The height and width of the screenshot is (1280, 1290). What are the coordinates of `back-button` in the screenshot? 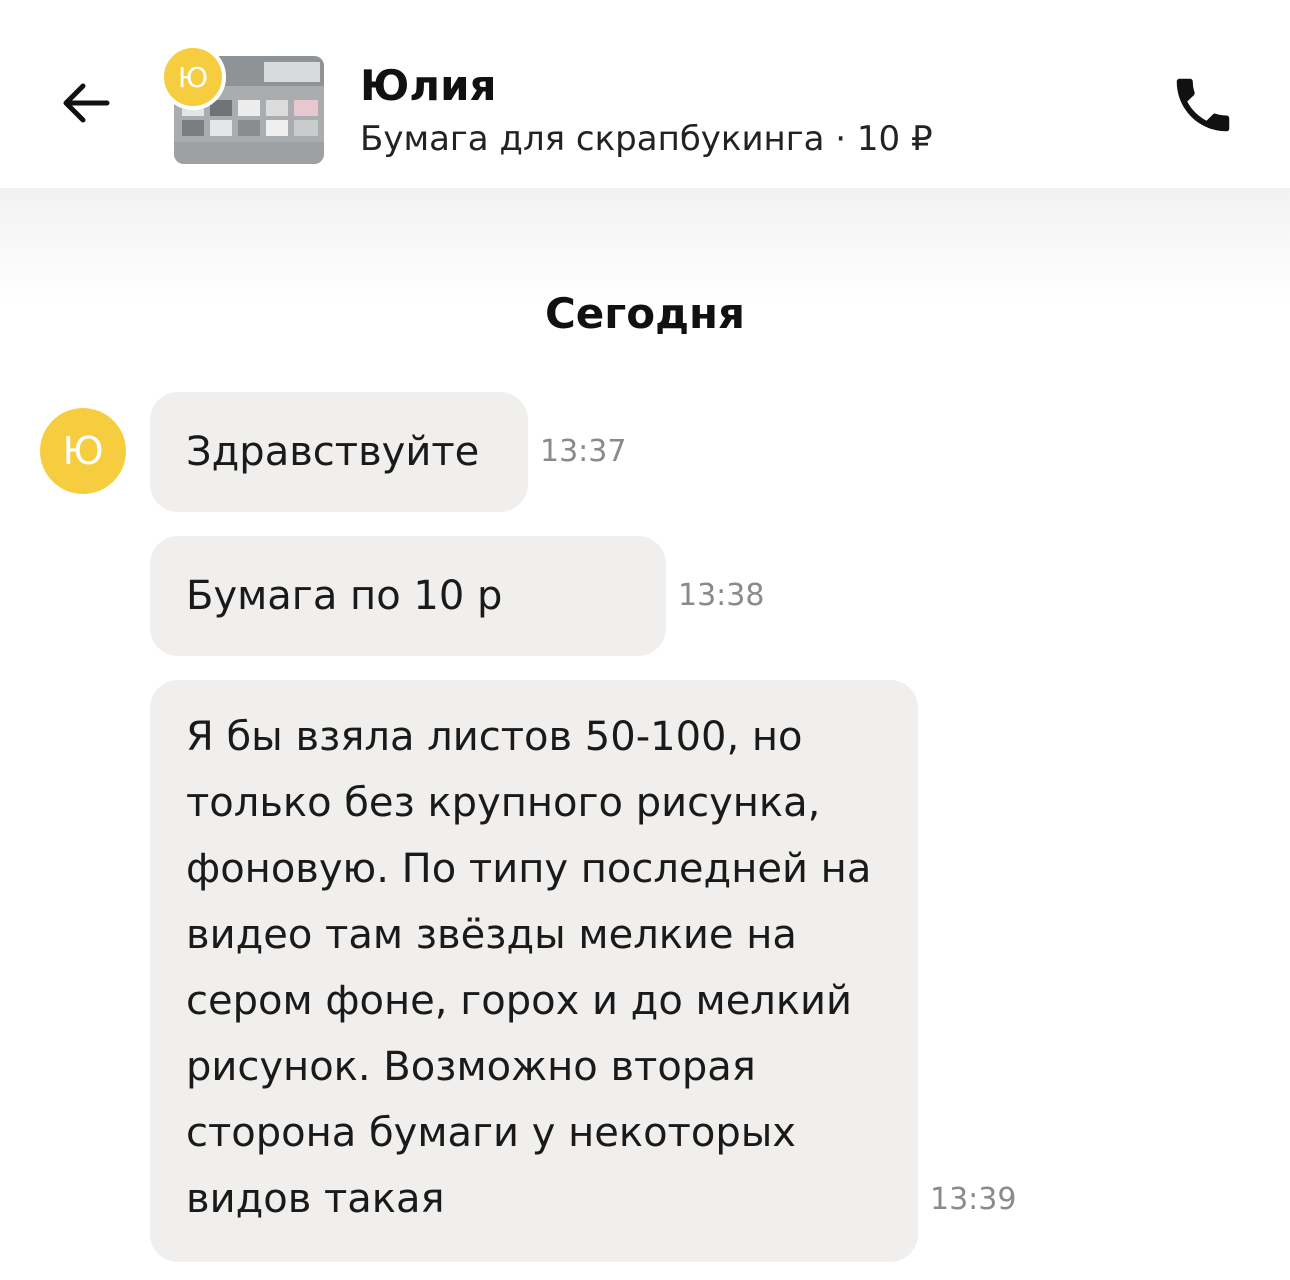 It's located at (85, 103).